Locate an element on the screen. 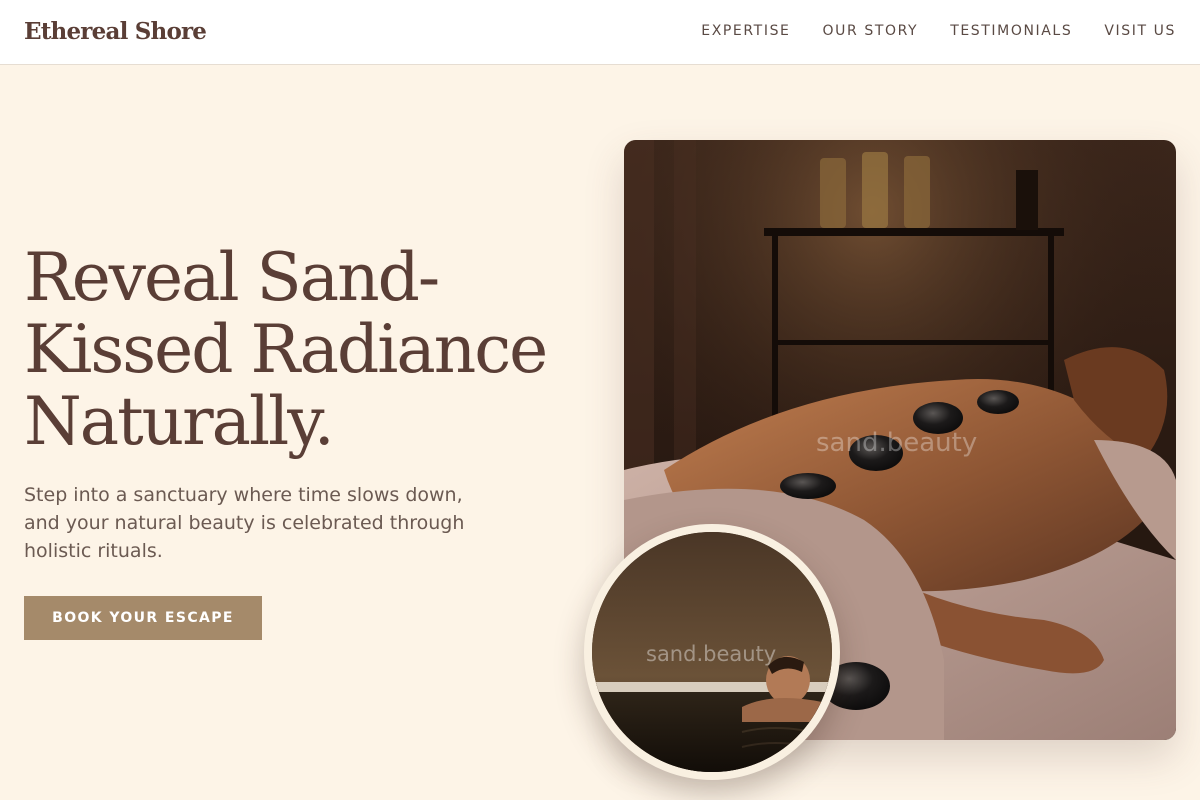 The image size is (1200, 800). hero-title-line-1: Reveal Sand- is located at coordinates (232, 277).